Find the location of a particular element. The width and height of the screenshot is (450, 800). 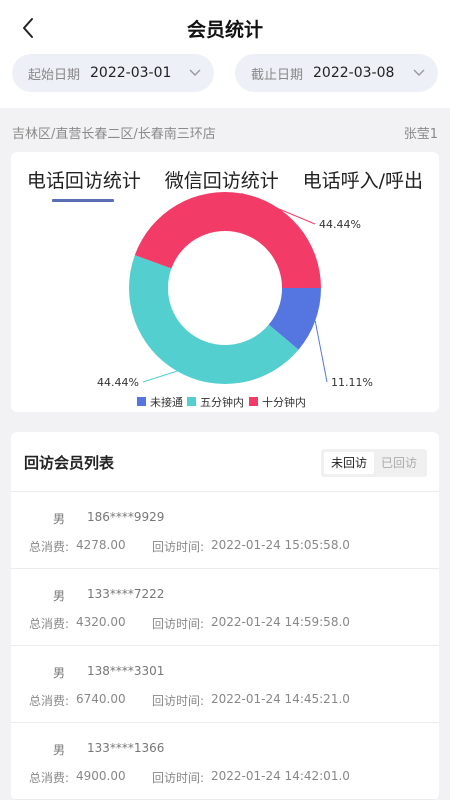

spend-value: 4320.00 is located at coordinates (101, 622).